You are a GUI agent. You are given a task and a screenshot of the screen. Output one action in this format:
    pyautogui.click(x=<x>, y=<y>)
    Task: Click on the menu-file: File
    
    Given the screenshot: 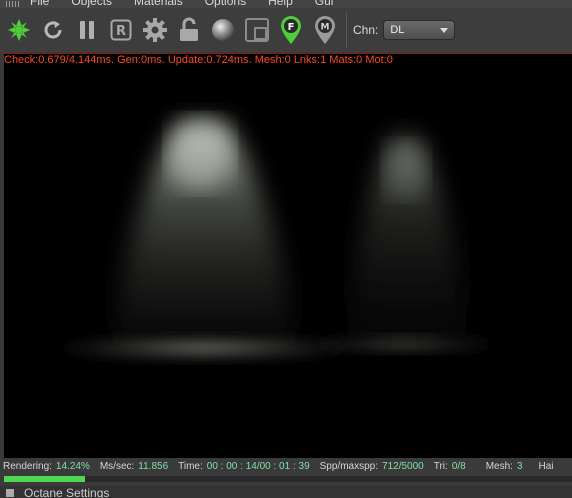 What is the action you would take?
    pyautogui.click(x=39, y=4)
    